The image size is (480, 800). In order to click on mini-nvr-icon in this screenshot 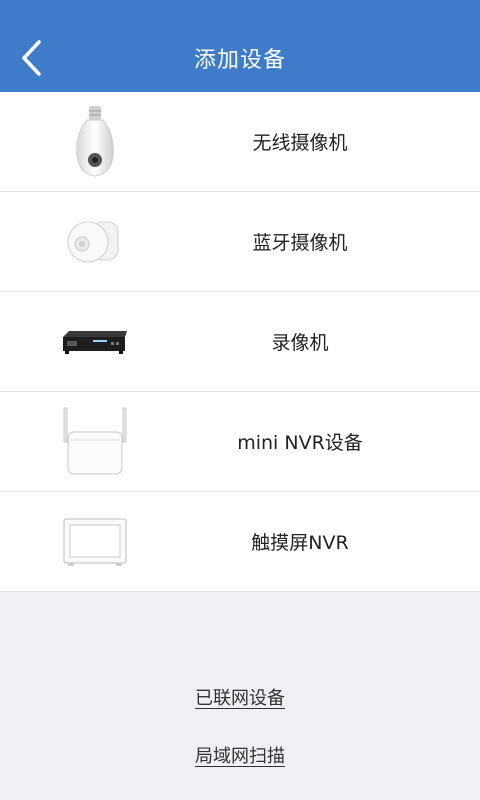, I will do `click(95, 441)`.